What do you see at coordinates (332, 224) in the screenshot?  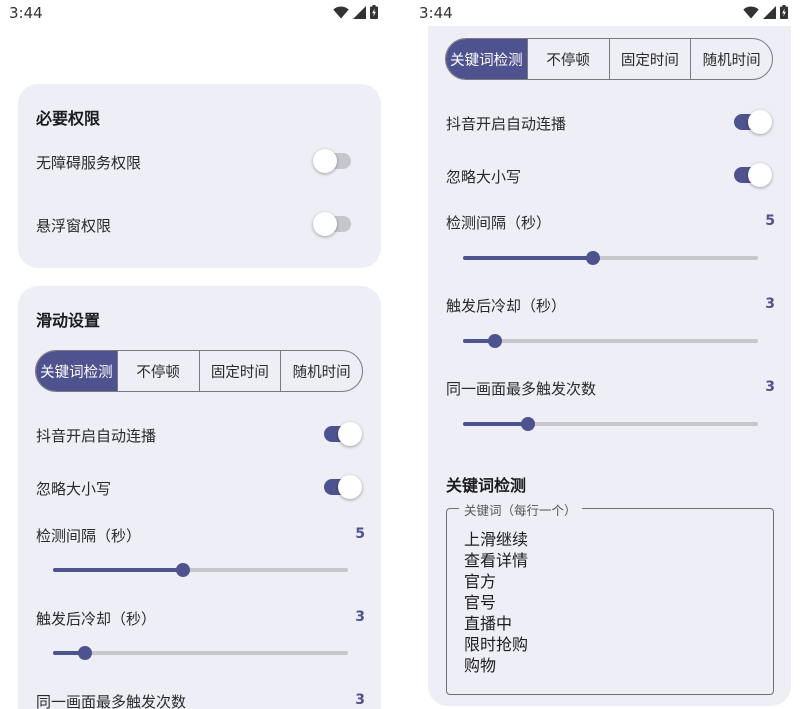 I see `overlay-permission-switch` at bounding box center [332, 224].